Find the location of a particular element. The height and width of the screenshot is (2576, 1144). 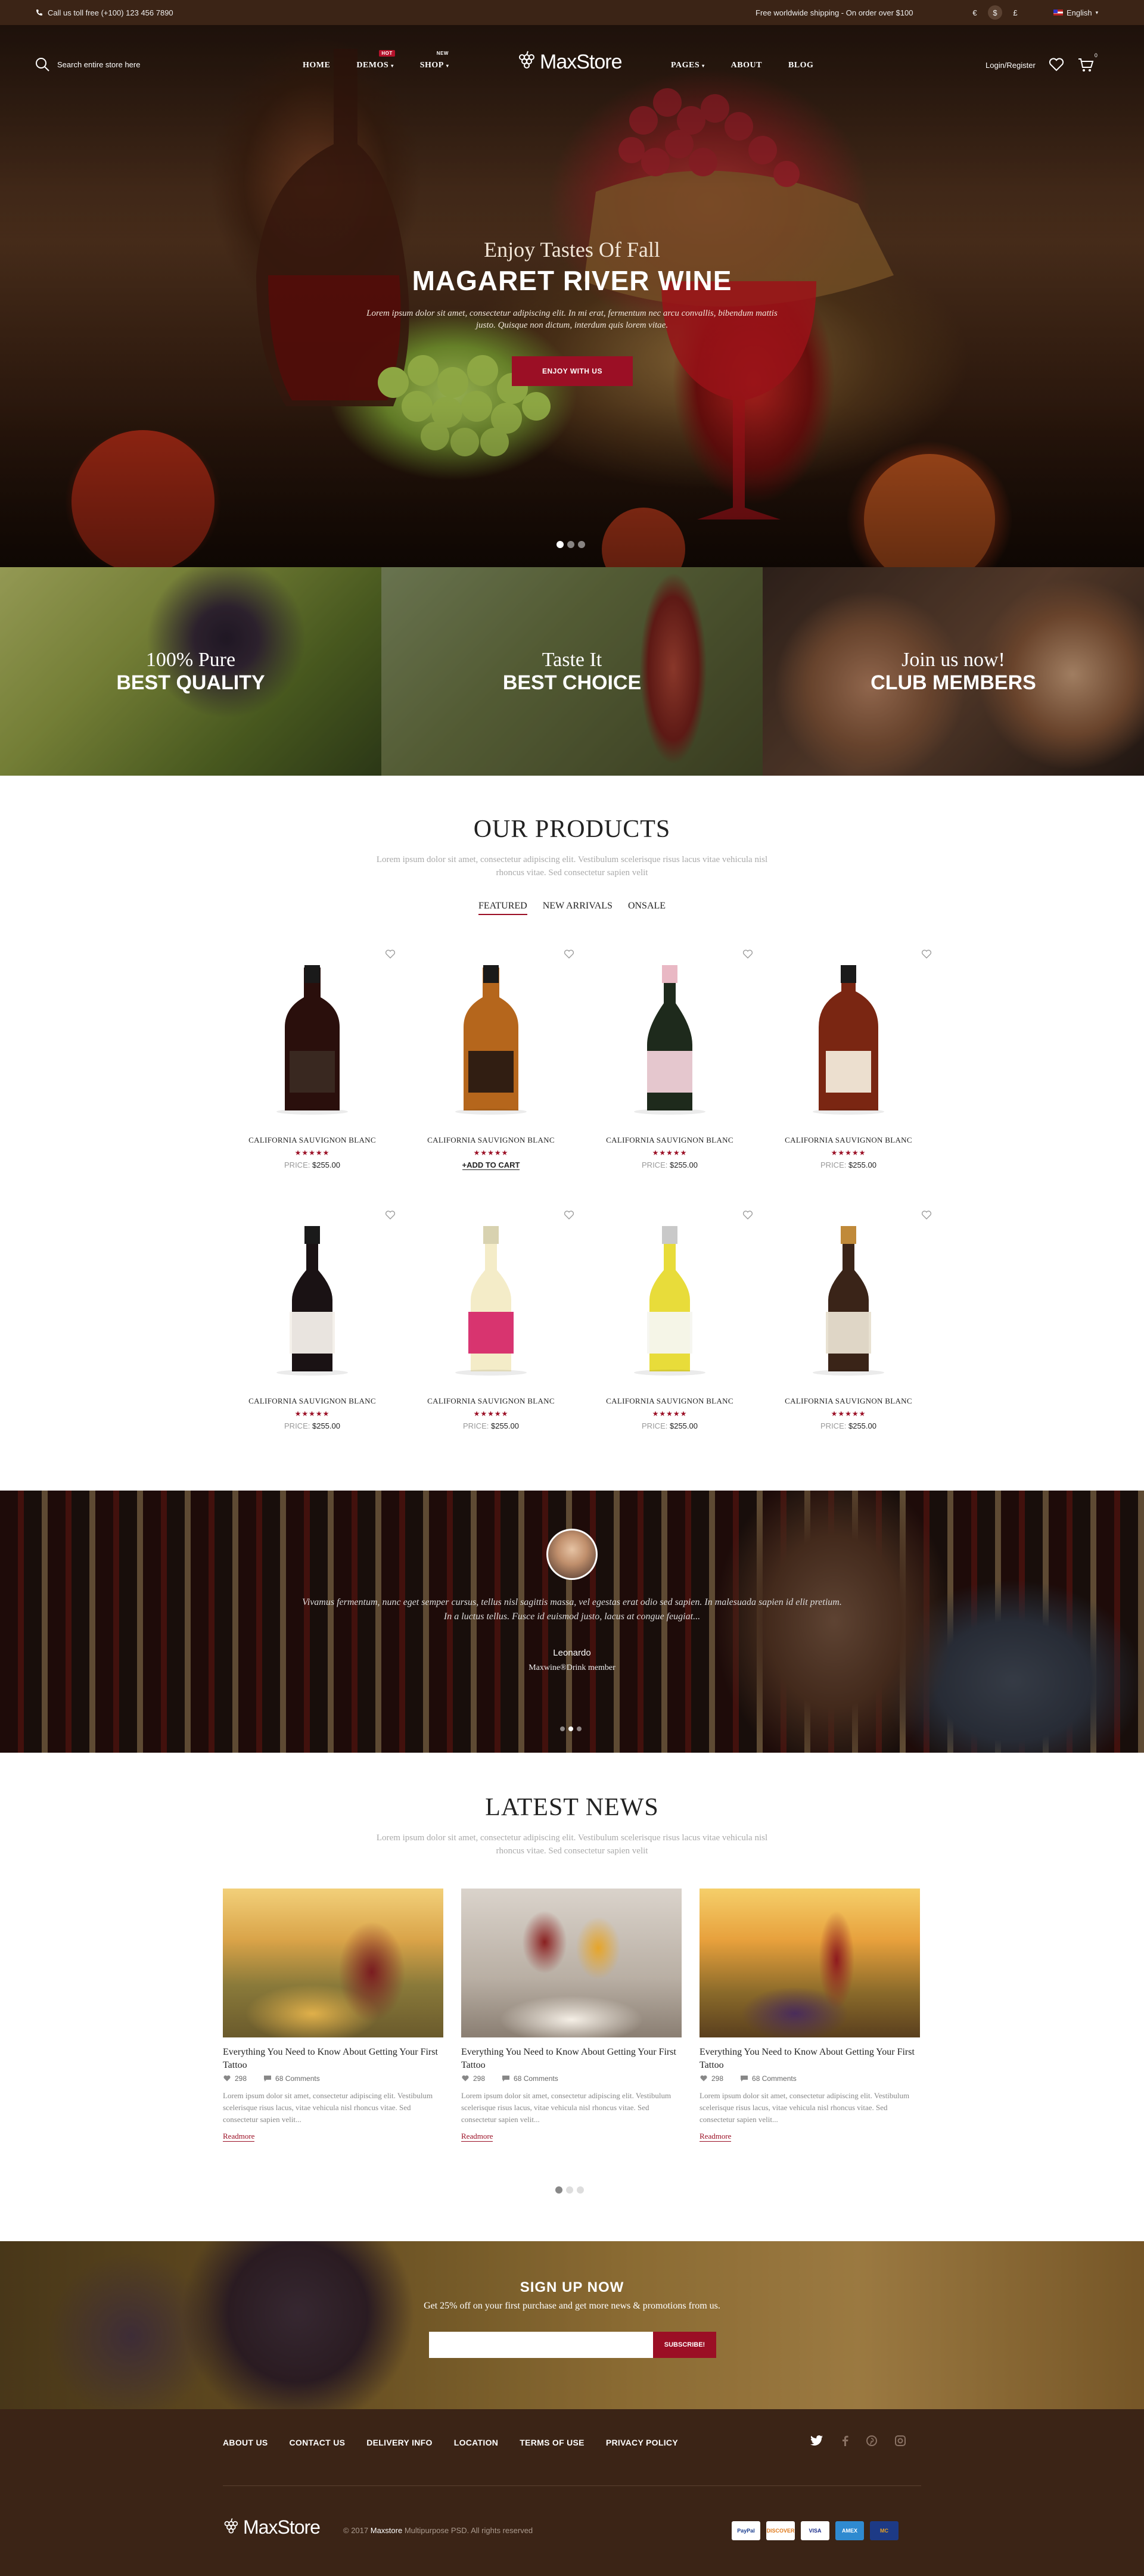

footer-logo: MaxStore is located at coordinates (272, 2527).